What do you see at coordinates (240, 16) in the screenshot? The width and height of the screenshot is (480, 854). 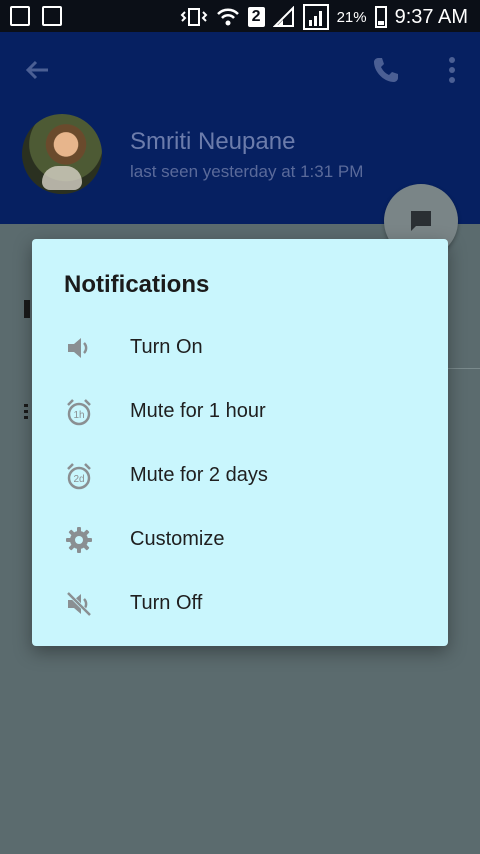 I see `status-bar: 2 21% 9:37 AM` at bounding box center [240, 16].